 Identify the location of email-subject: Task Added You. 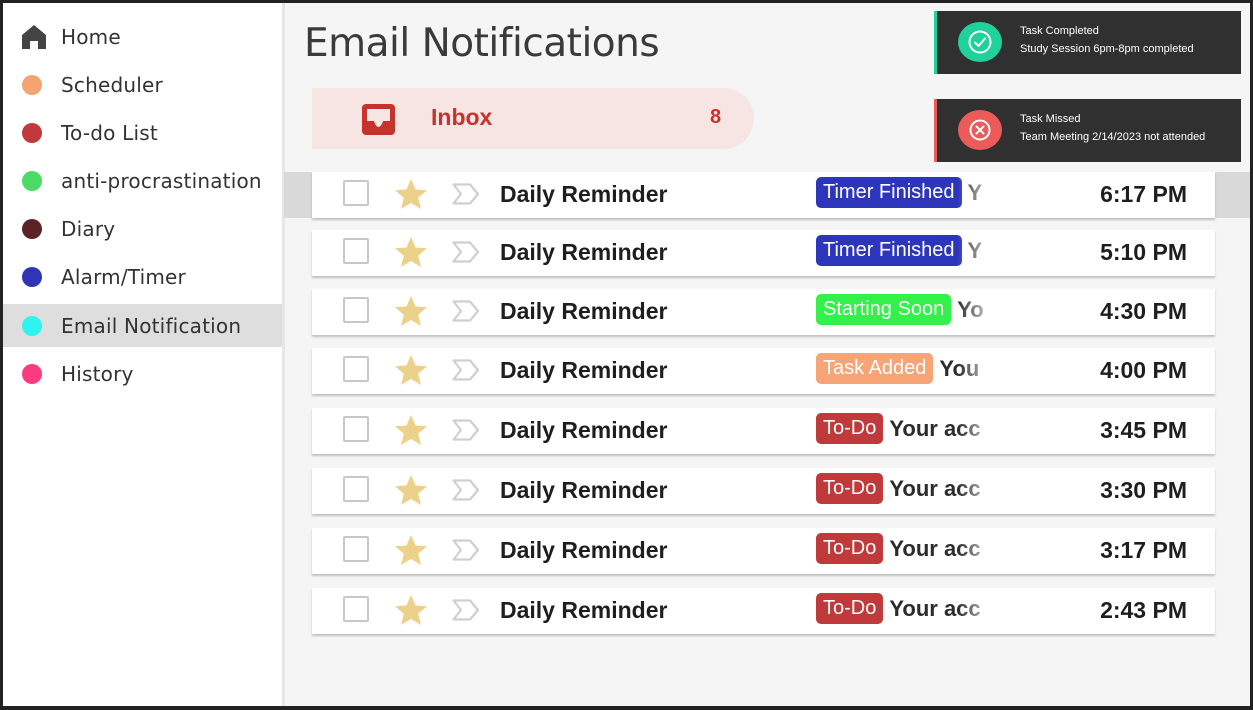
(907, 371).